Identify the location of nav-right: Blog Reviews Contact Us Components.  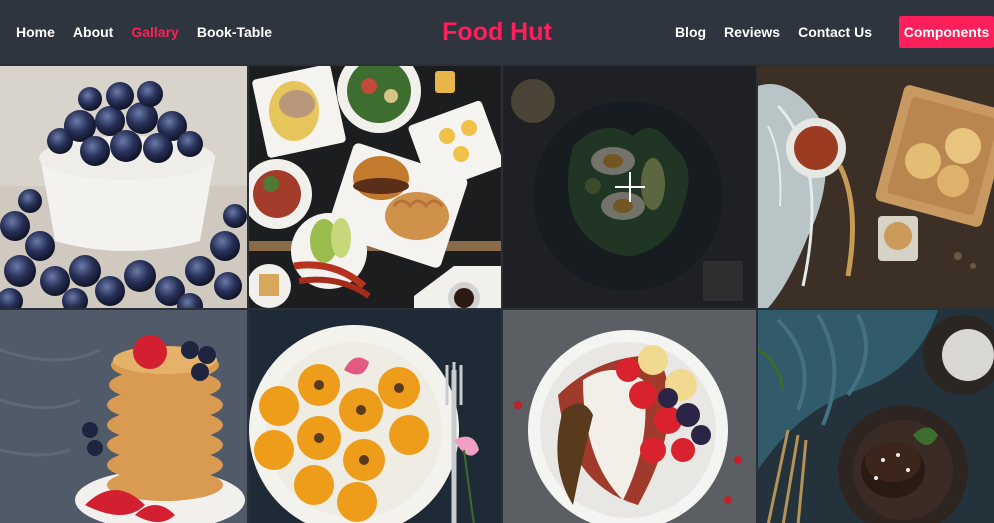
(834, 32).